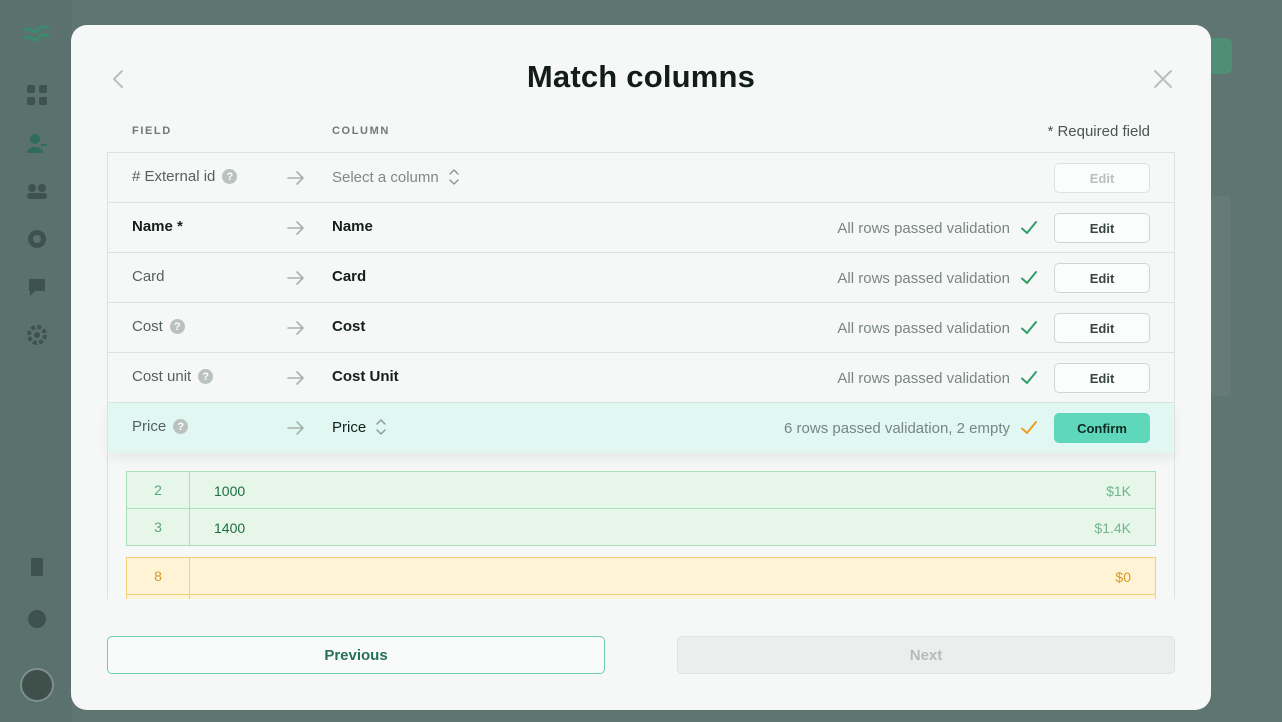 Image resolution: width=1282 pixels, height=722 pixels. Describe the element at coordinates (641, 596) in the screenshot. I see `preview-row-empty` at that location.